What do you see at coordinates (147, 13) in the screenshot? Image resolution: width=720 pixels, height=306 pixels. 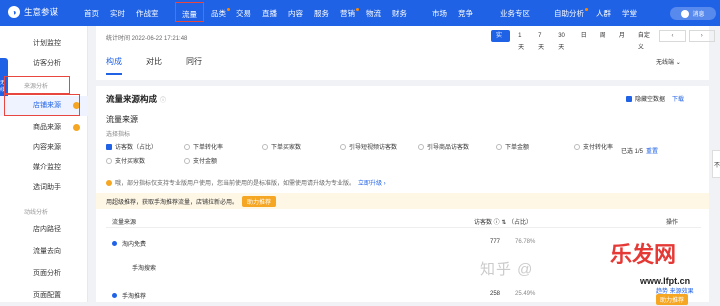 I see `nav-war-room: 作战室` at bounding box center [147, 13].